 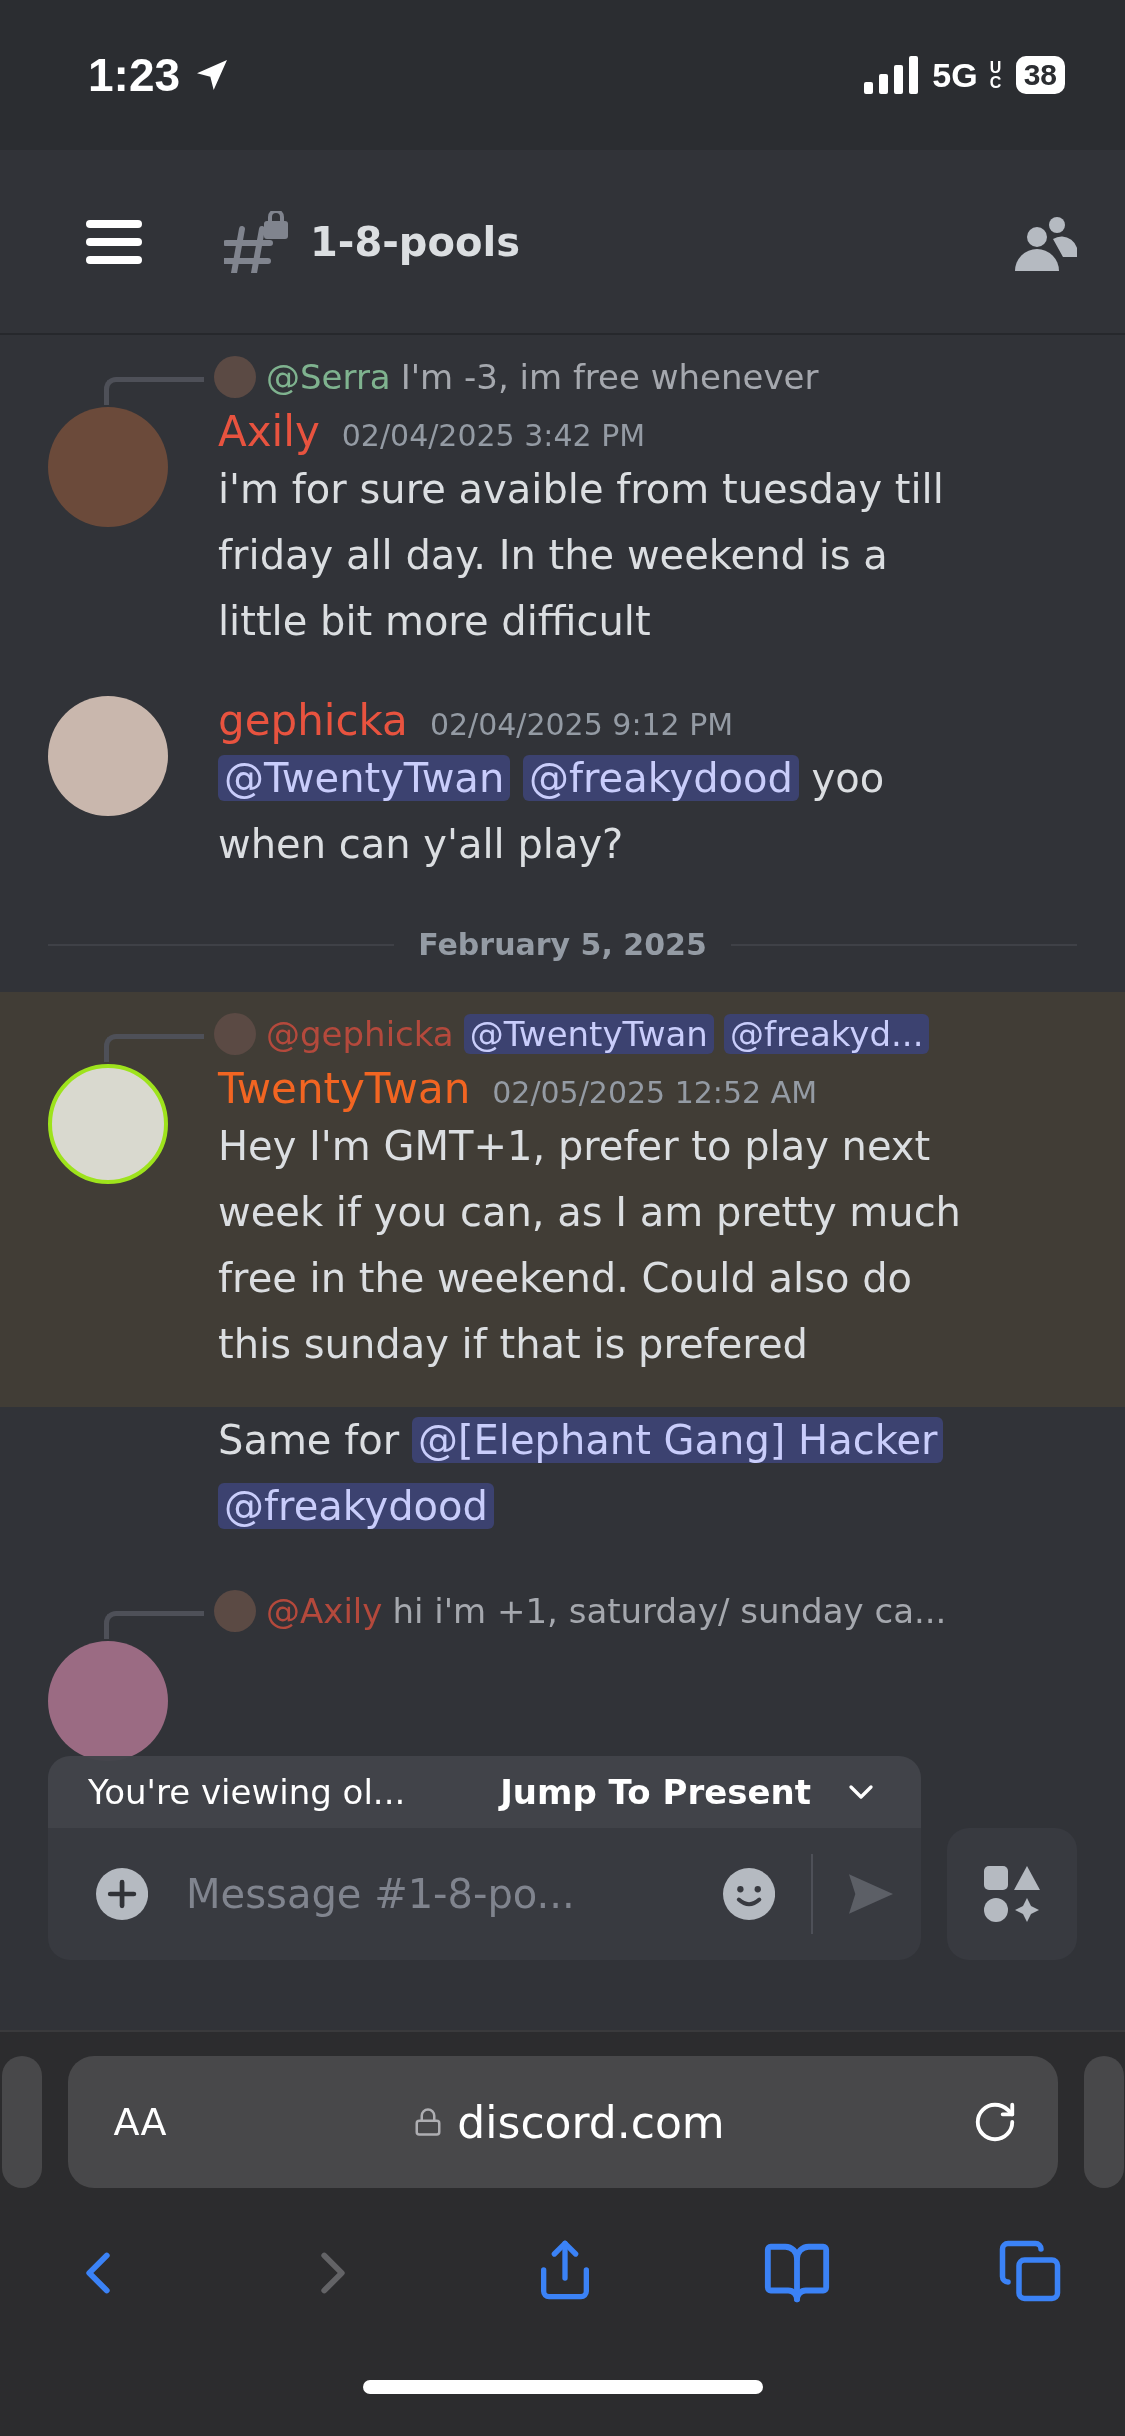 I want to click on network-suffix: UC, so click(x=996, y=75).